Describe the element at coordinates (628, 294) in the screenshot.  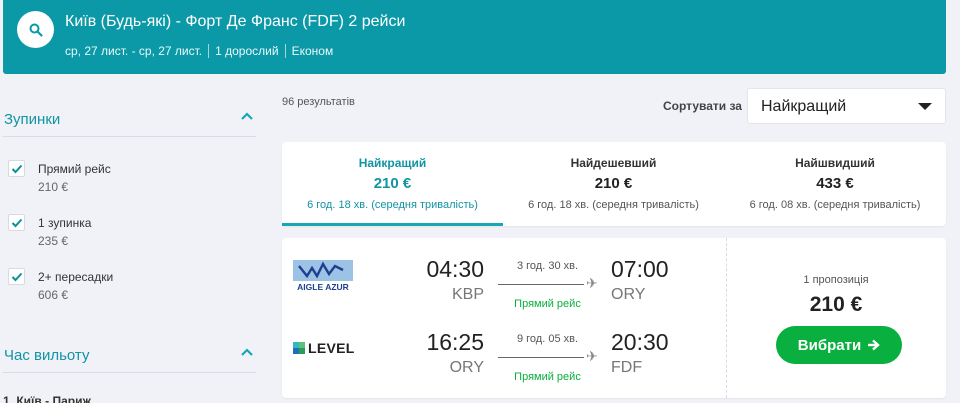
I see `arrival-airport: ORY` at that location.